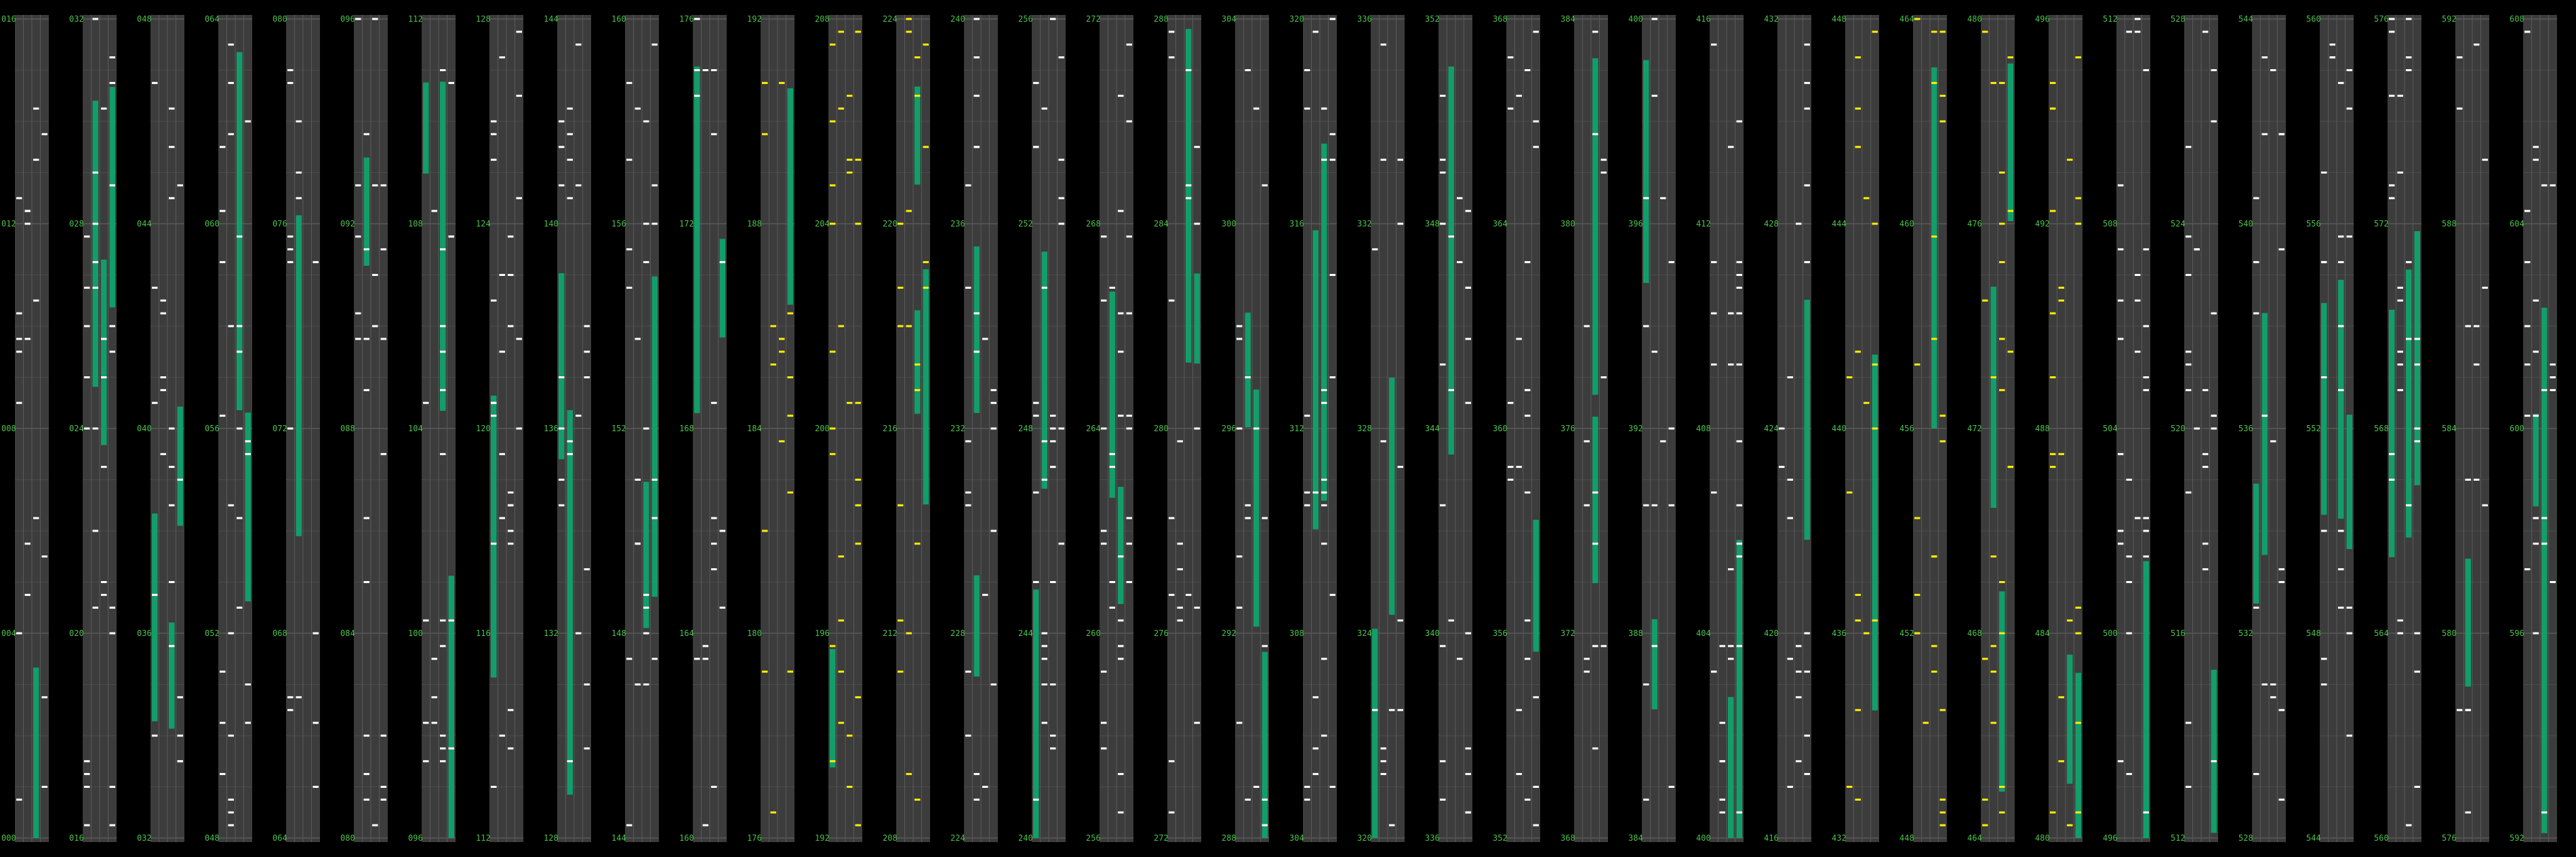  What do you see at coordinates (1974, 428) in the screenshot?
I see `measure-label: 472` at bounding box center [1974, 428].